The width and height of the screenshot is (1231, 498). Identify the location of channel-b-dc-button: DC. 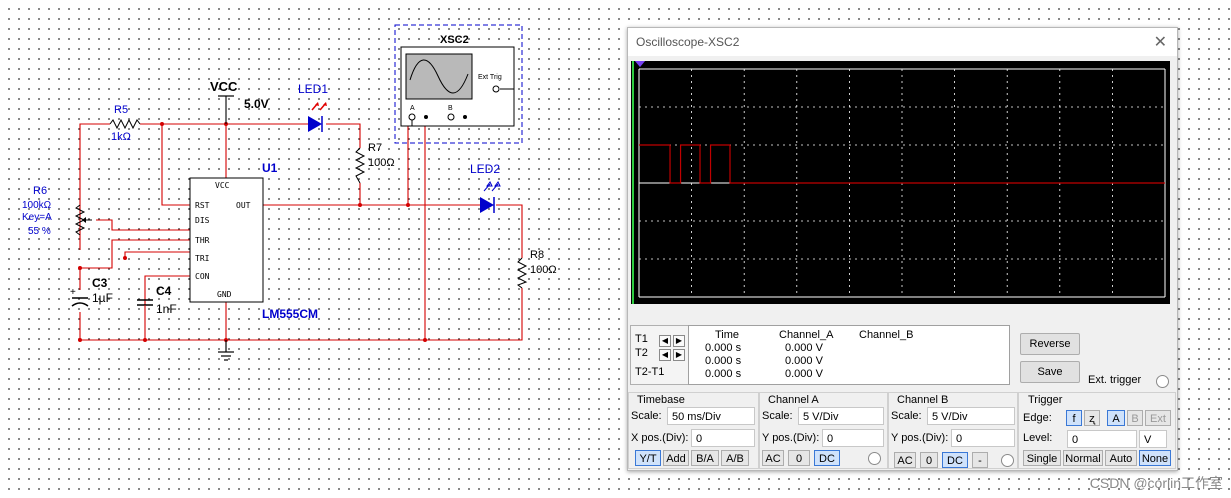
(955, 460).